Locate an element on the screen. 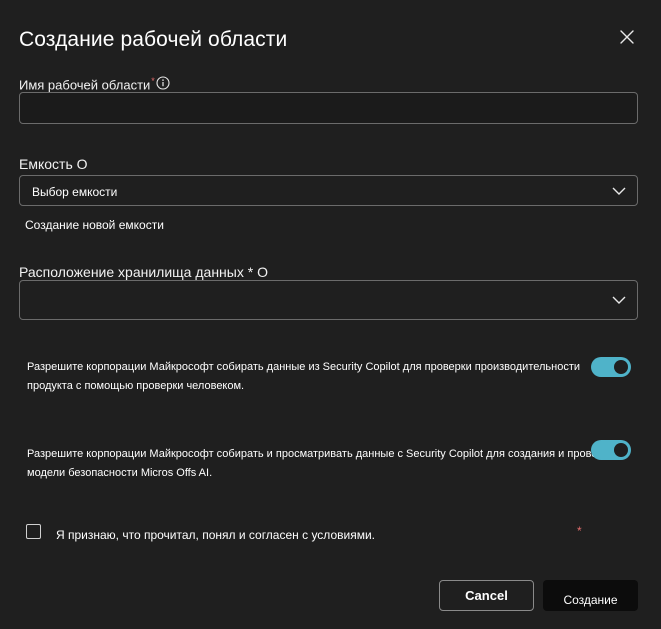 The width and height of the screenshot is (661, 629). storage-location-label: Расположение хранилища данных * О is located at coordinates (143, 272).